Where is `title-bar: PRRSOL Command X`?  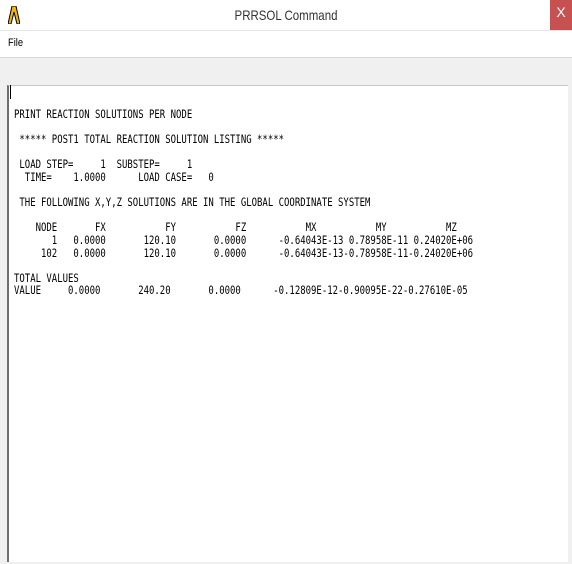
title-bar: PRRSOL Command X is located at coordinates (286, 15).